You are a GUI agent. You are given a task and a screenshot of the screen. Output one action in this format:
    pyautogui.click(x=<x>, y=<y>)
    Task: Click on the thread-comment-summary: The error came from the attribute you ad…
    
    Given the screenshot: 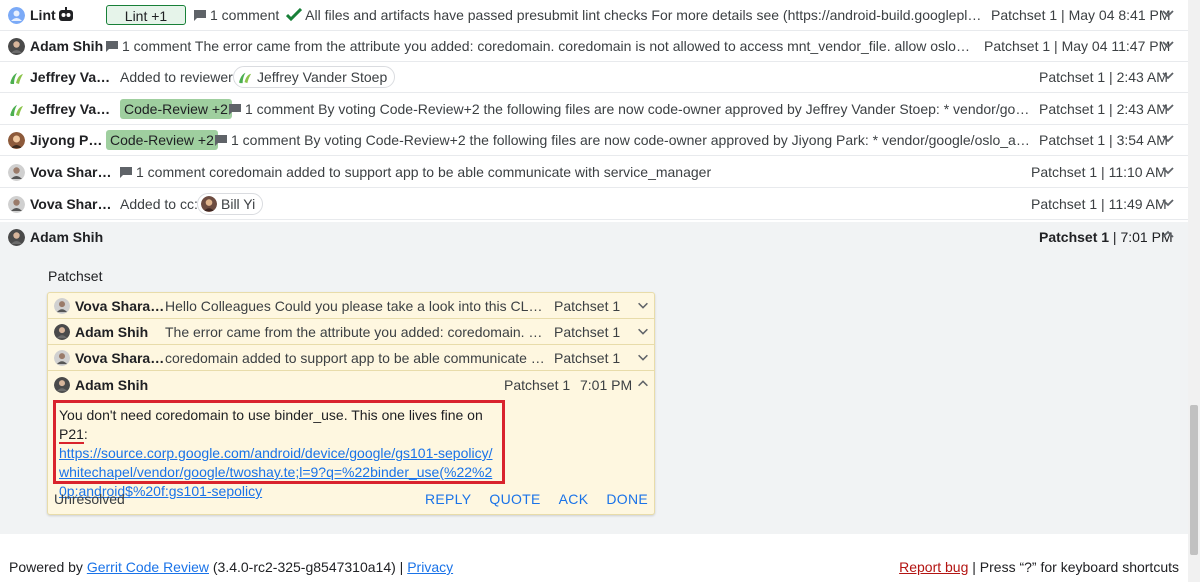 What is the action you would take?
    pyautogui.click(x=356, y=332)
    